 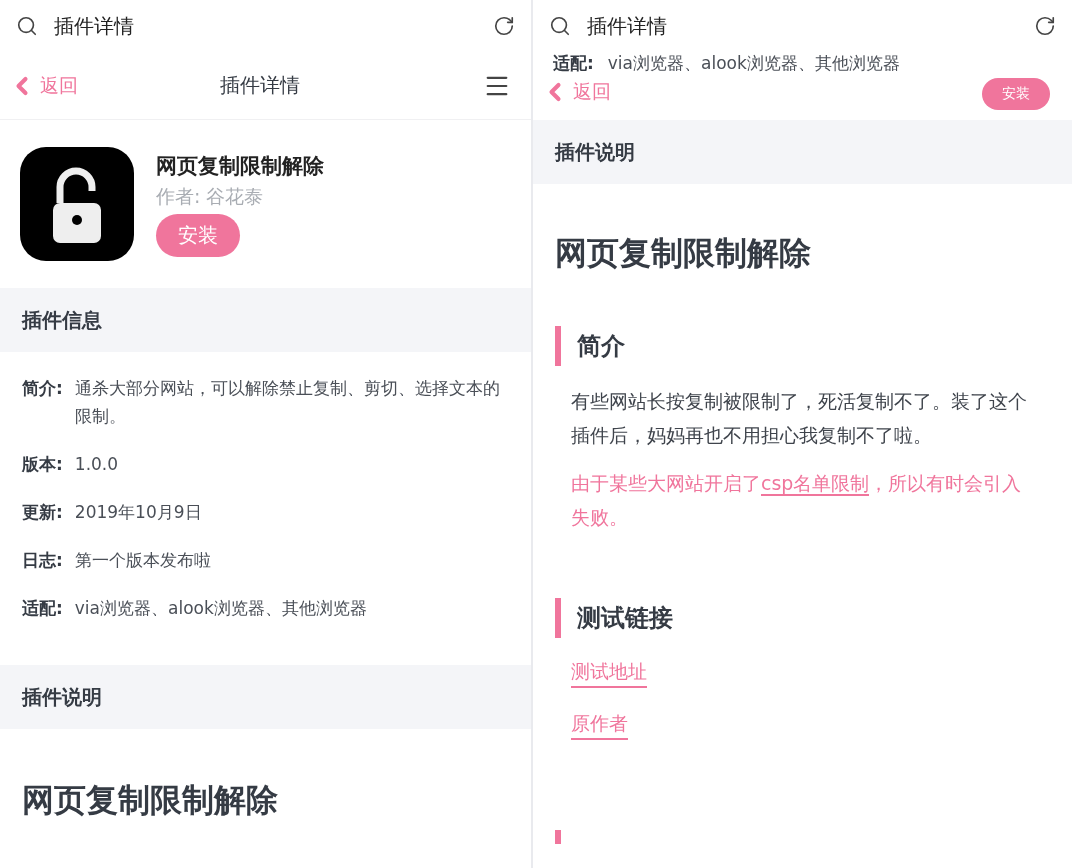 What do you see at coordinates (42, 560) in the screenshot?
I see `info-label: 日志:` at bounding box center [42, 560].